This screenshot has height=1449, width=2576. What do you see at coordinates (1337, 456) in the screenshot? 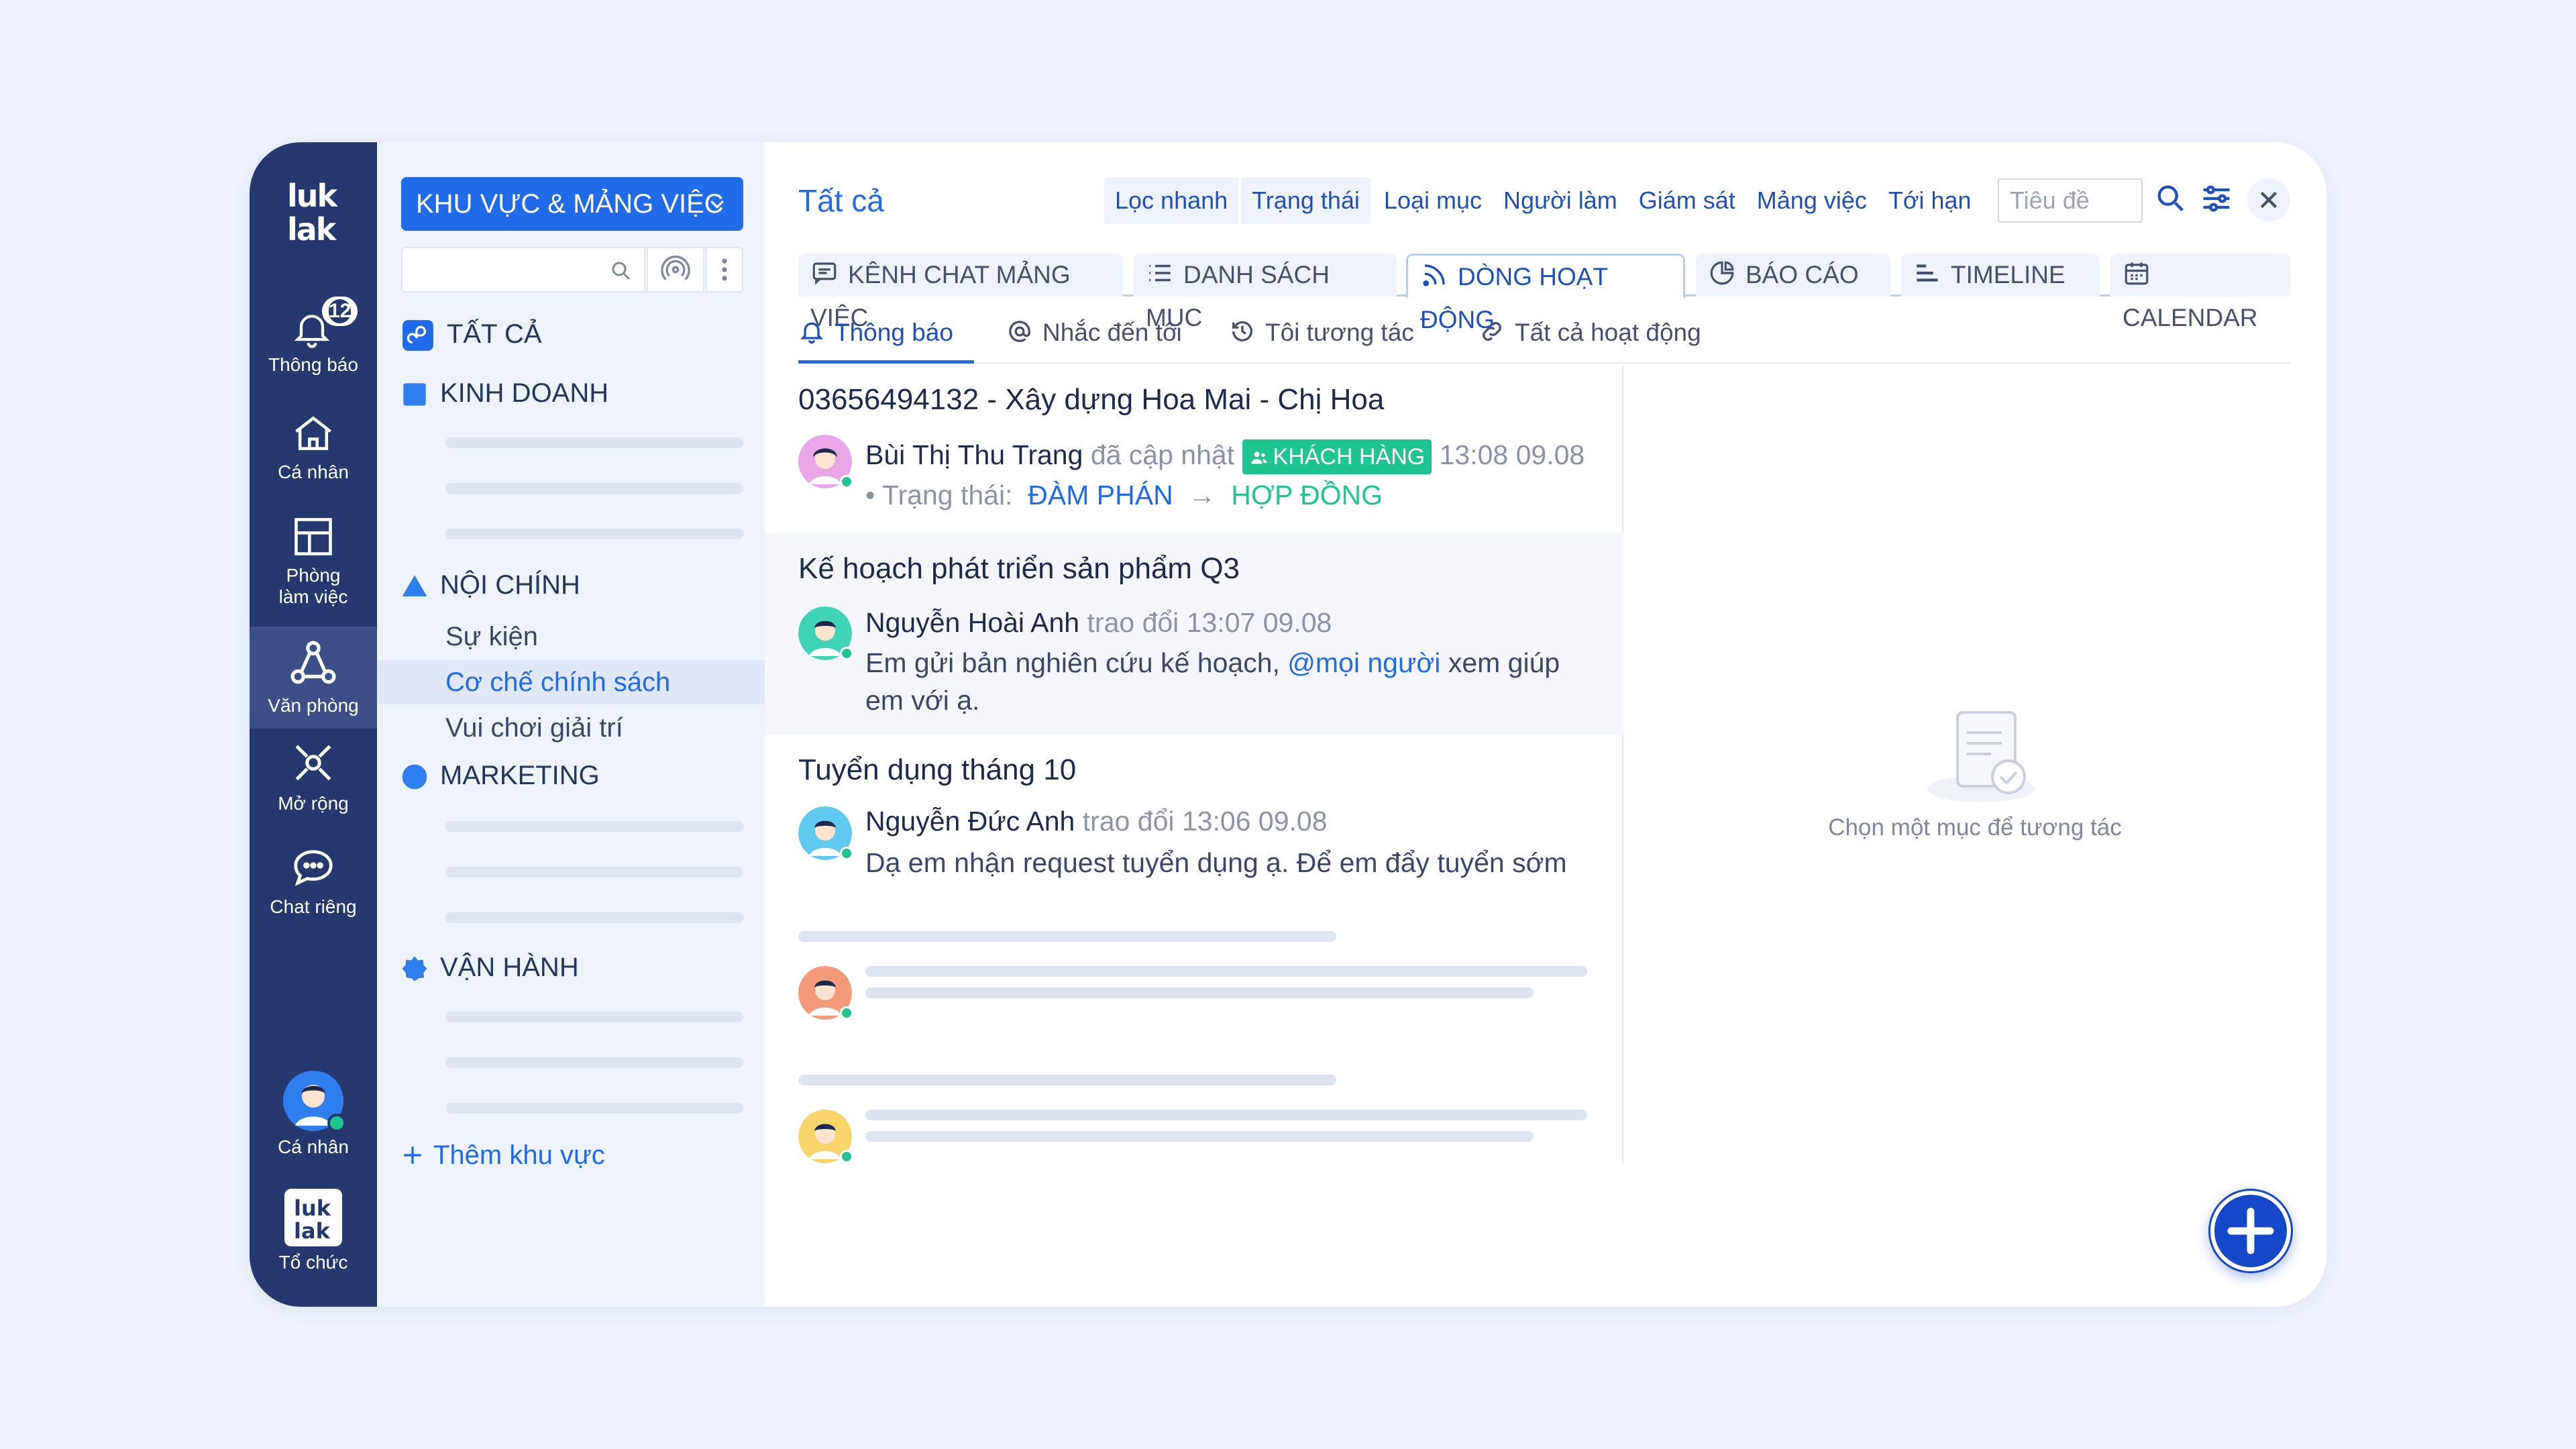
I see `customer-tag: KHÁCH HÀNG` at bounding box center [1337, 456].